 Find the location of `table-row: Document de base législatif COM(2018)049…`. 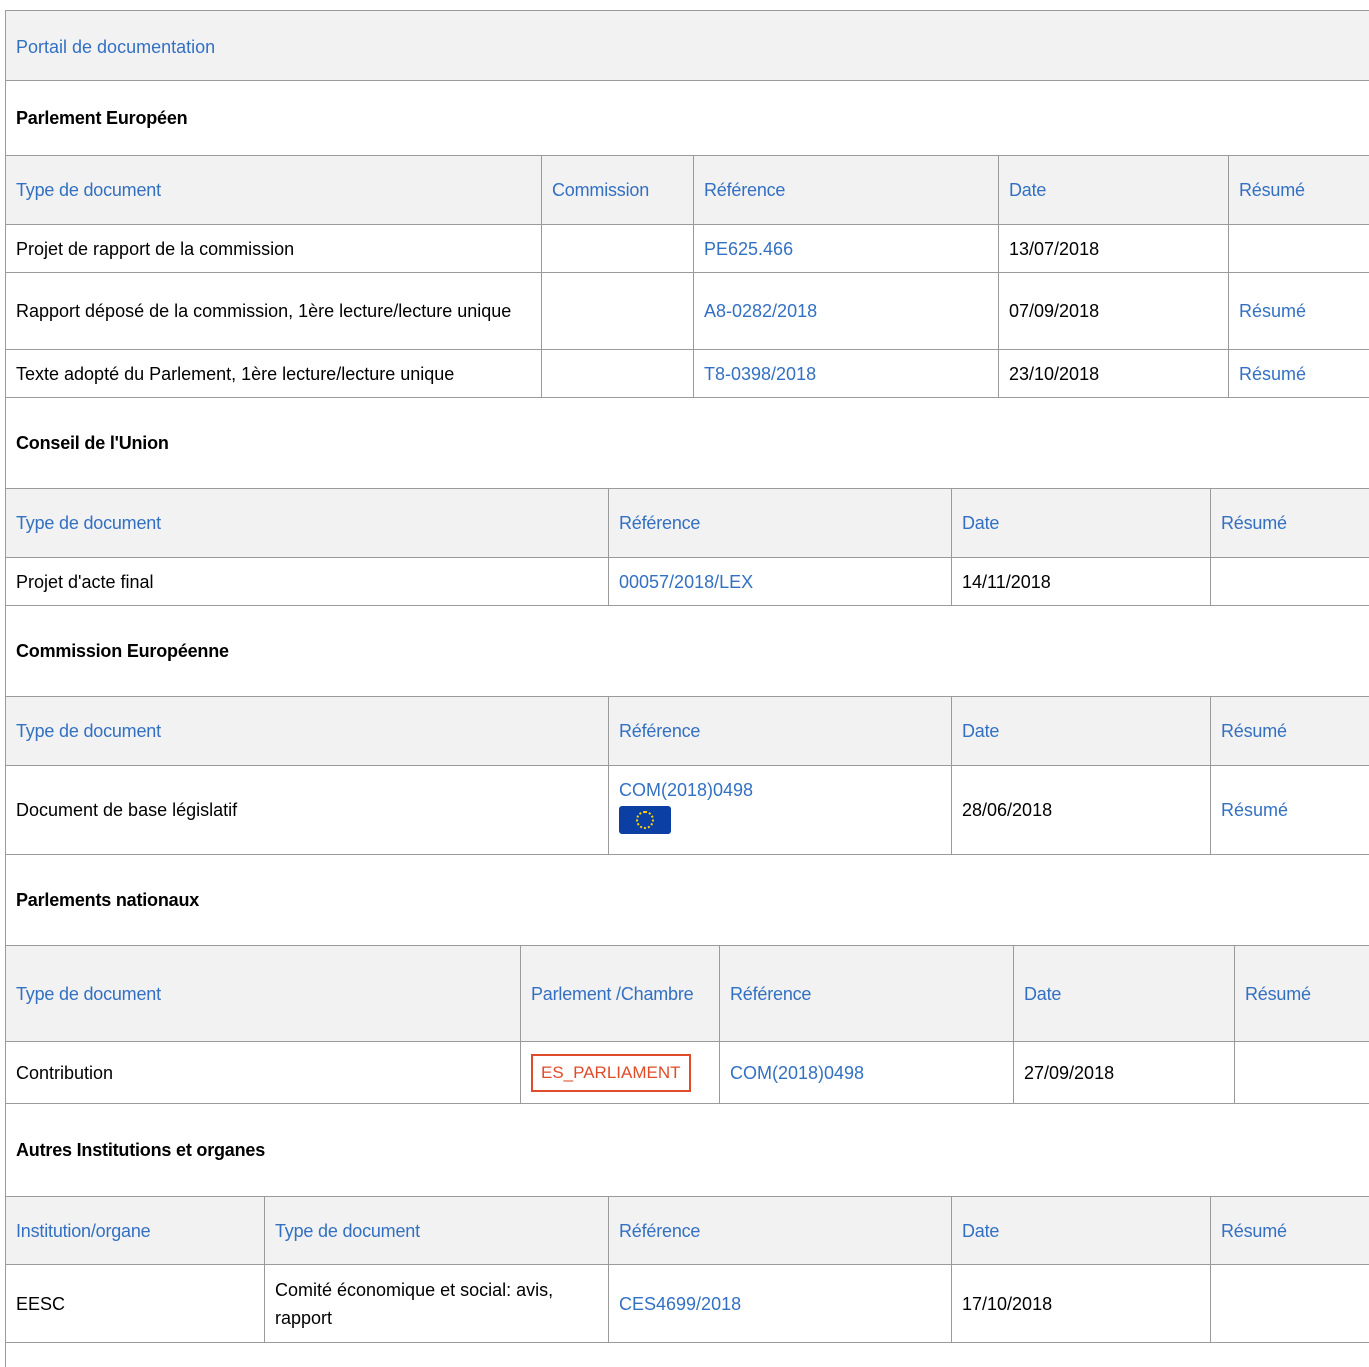

table-row: Document de base législatif COM(2018)049… is located at coordinates (687, 810).